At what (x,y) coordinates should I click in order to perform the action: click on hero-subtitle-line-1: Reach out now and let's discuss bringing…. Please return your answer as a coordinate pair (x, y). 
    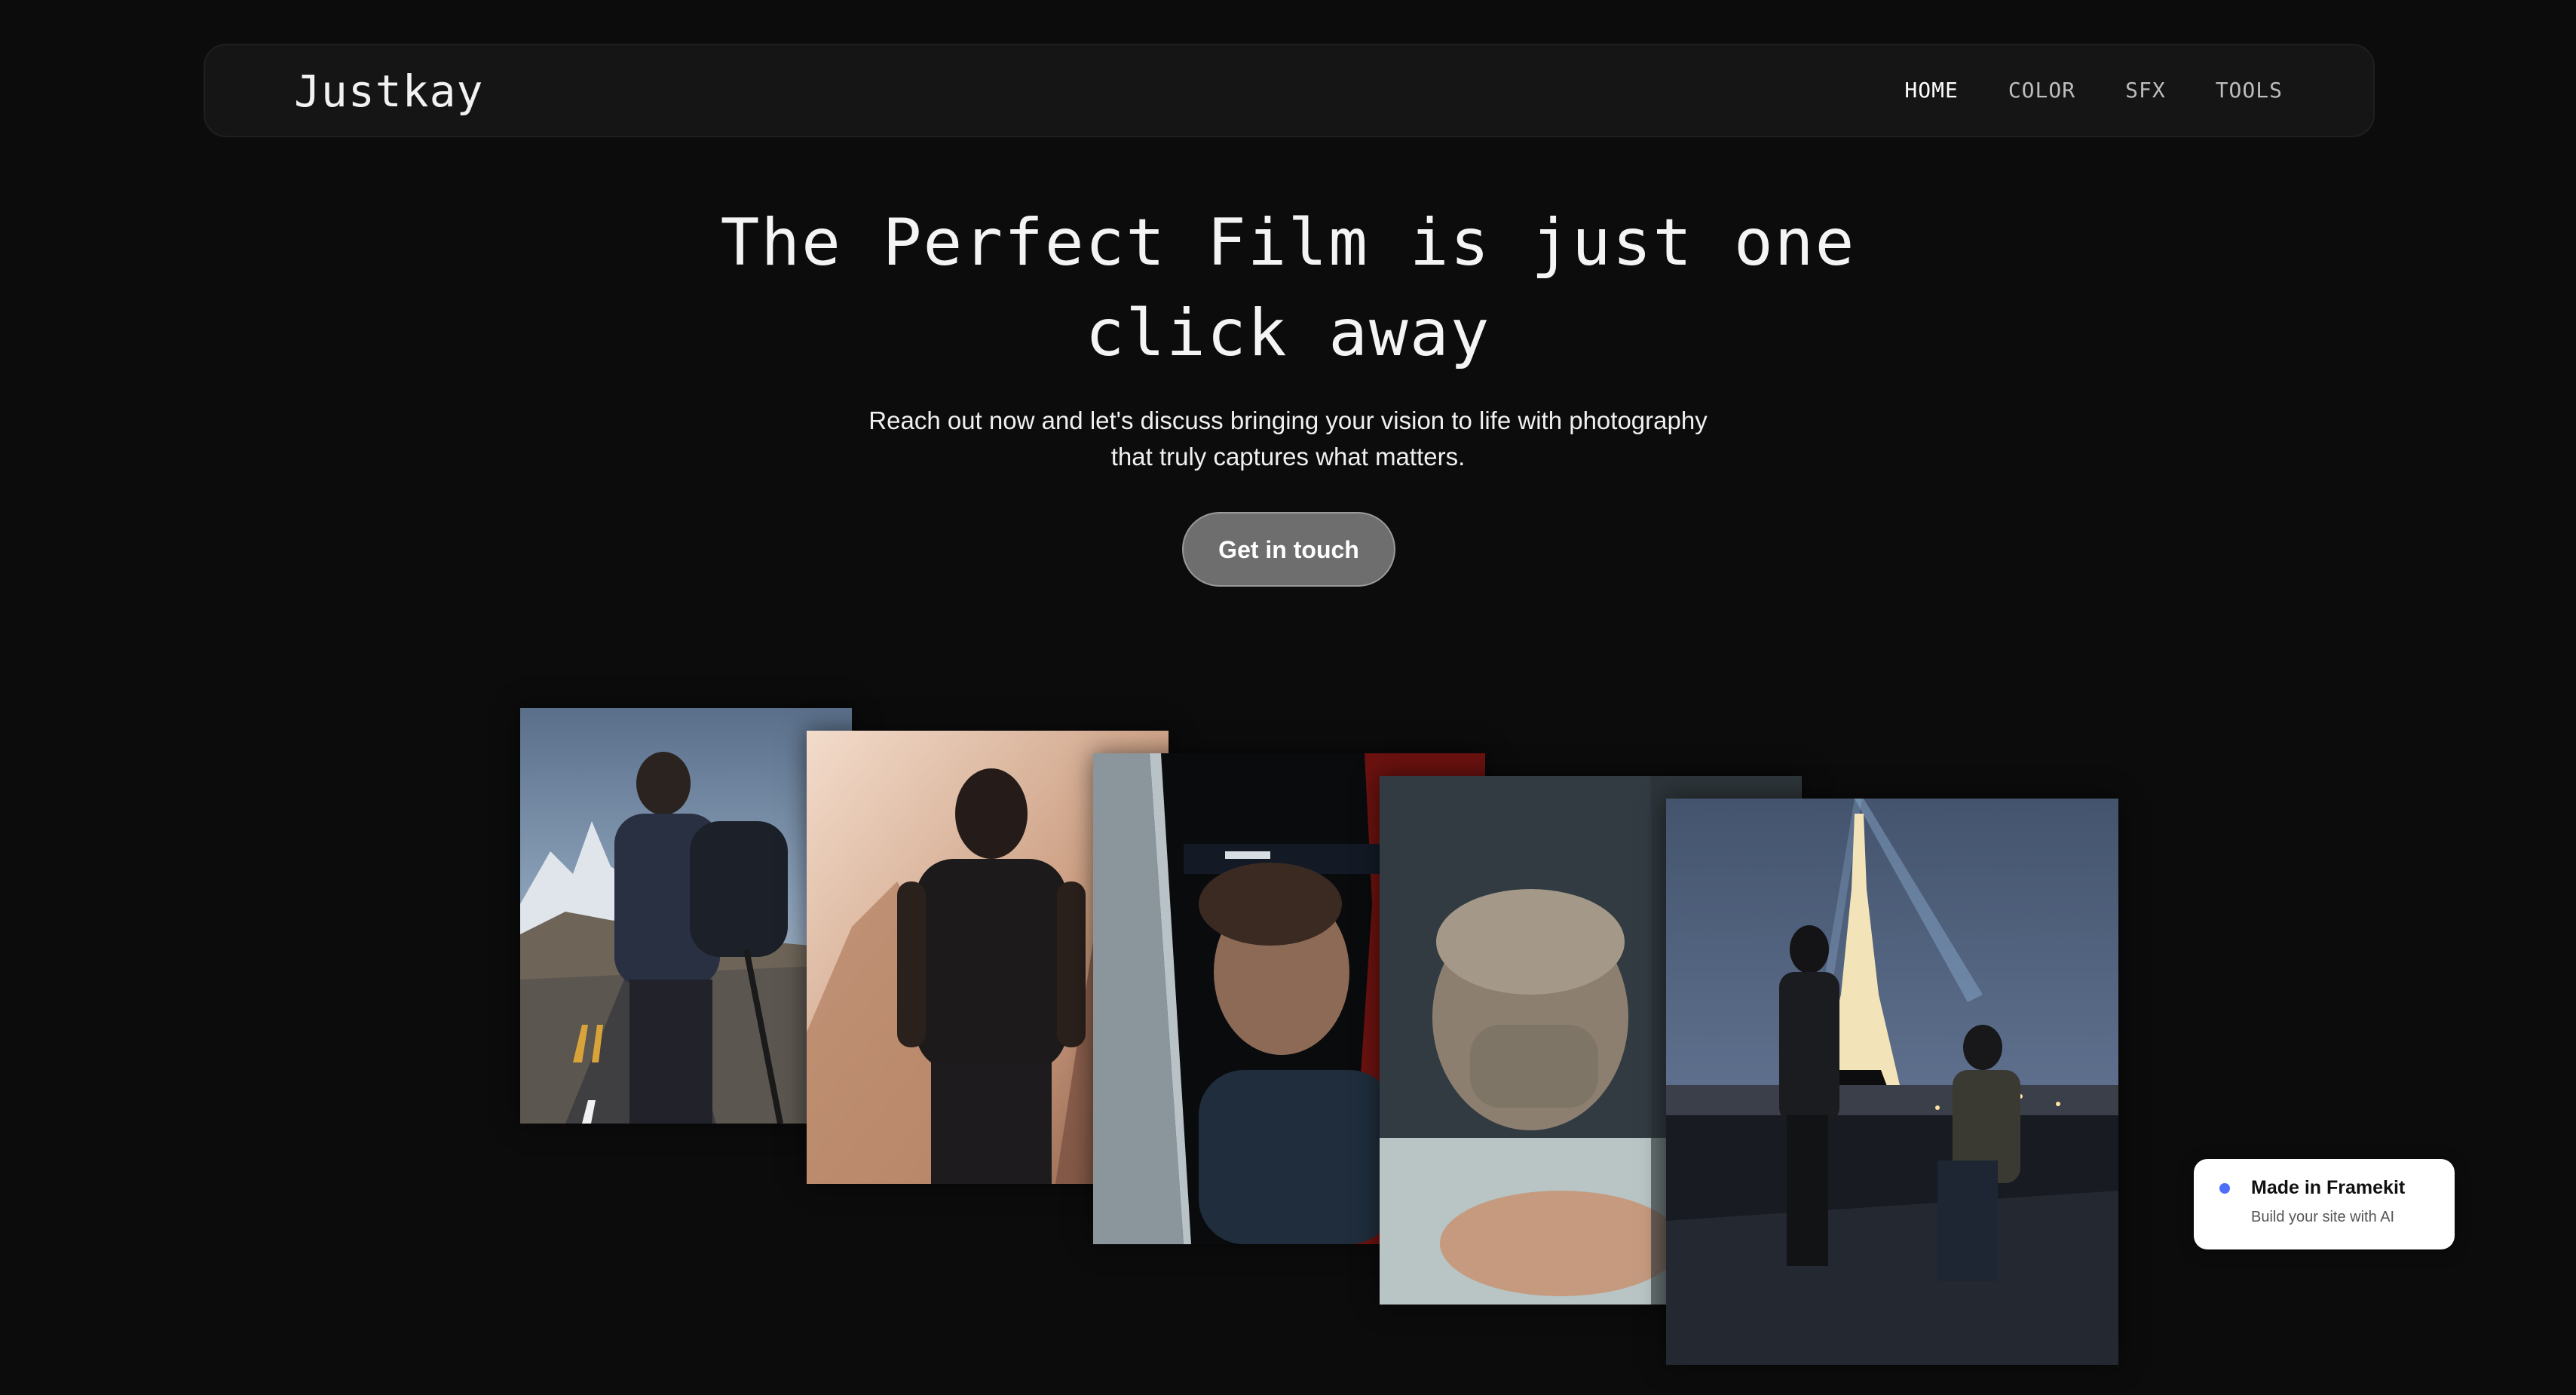
    Looking at the image, I should click on (1288, 420).